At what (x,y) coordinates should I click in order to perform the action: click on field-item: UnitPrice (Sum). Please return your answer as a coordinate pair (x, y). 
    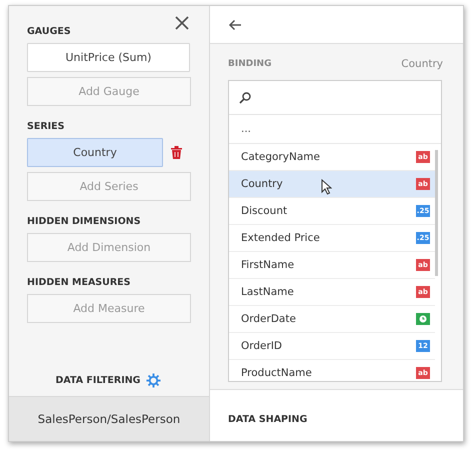
    Looking at the image, I should click on (108, 57).